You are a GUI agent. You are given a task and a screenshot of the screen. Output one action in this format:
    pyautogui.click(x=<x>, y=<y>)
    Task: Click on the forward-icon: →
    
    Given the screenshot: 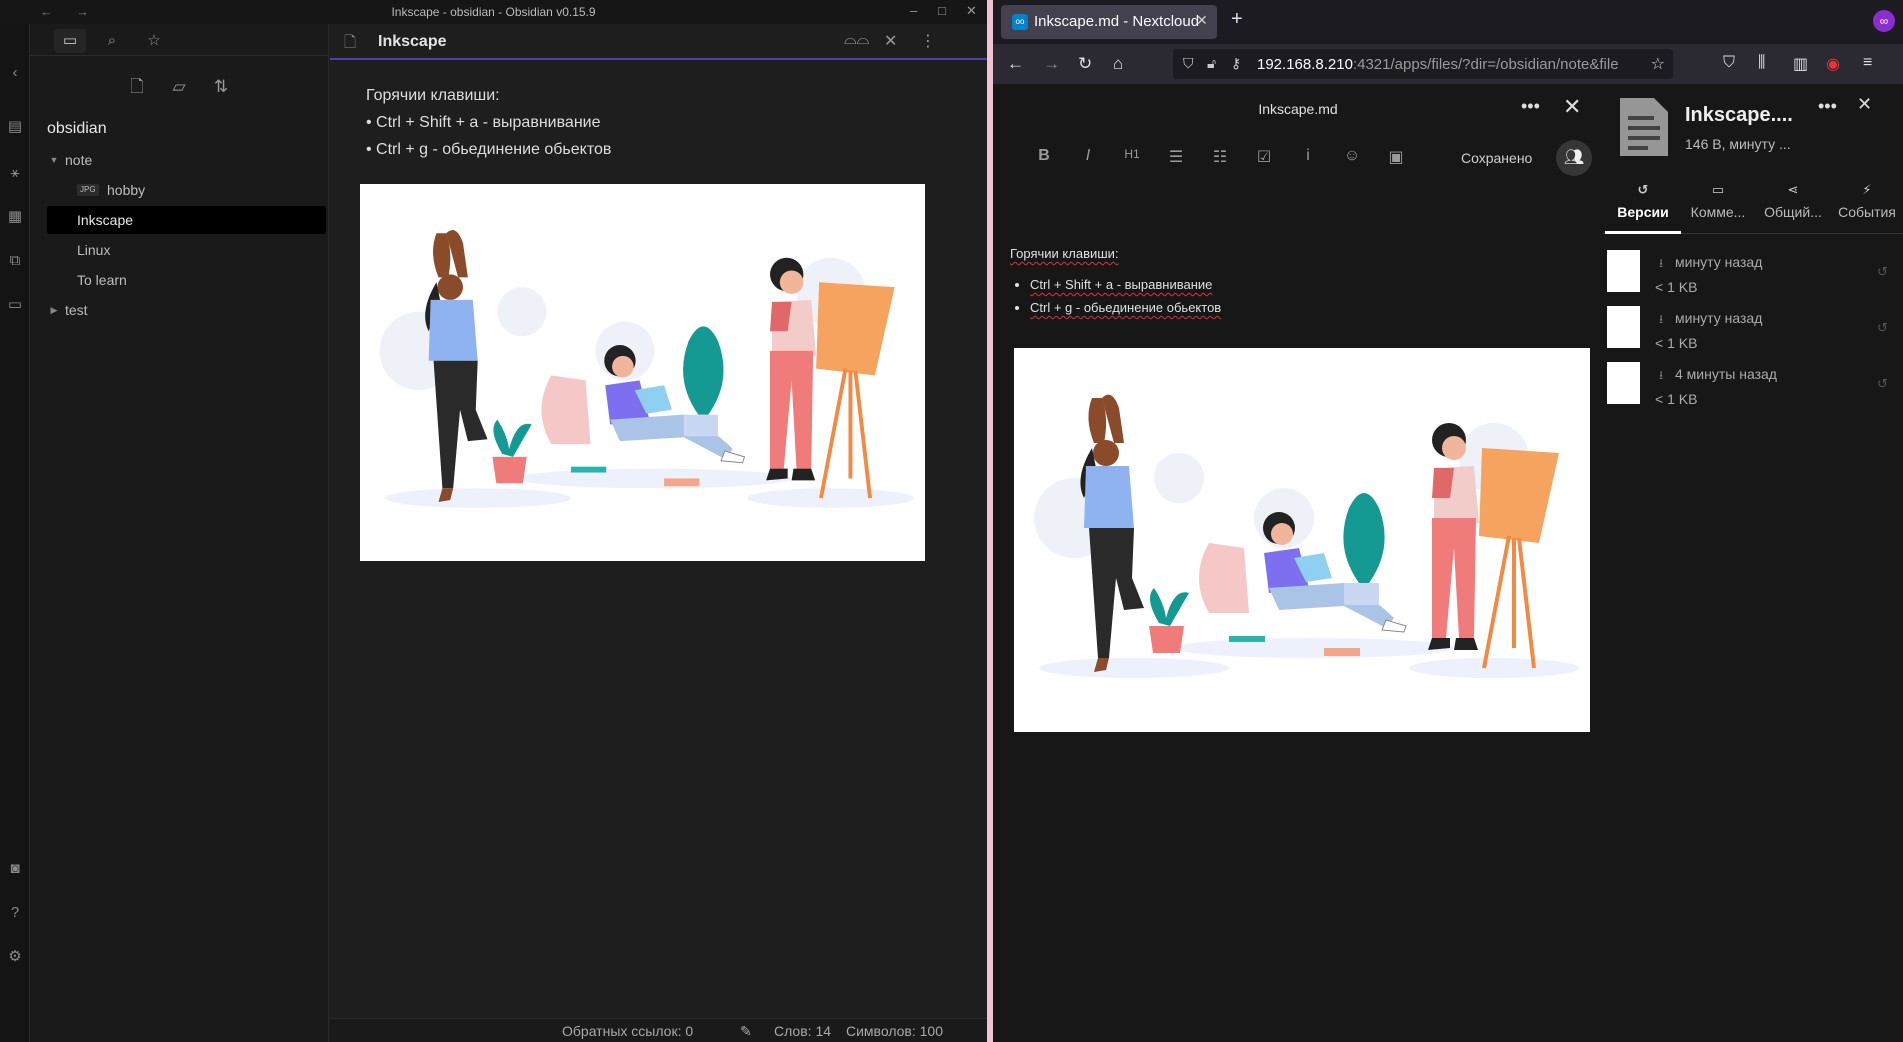 What is the action you would take?
    pyautogui.click(x=1051, y=64)
    